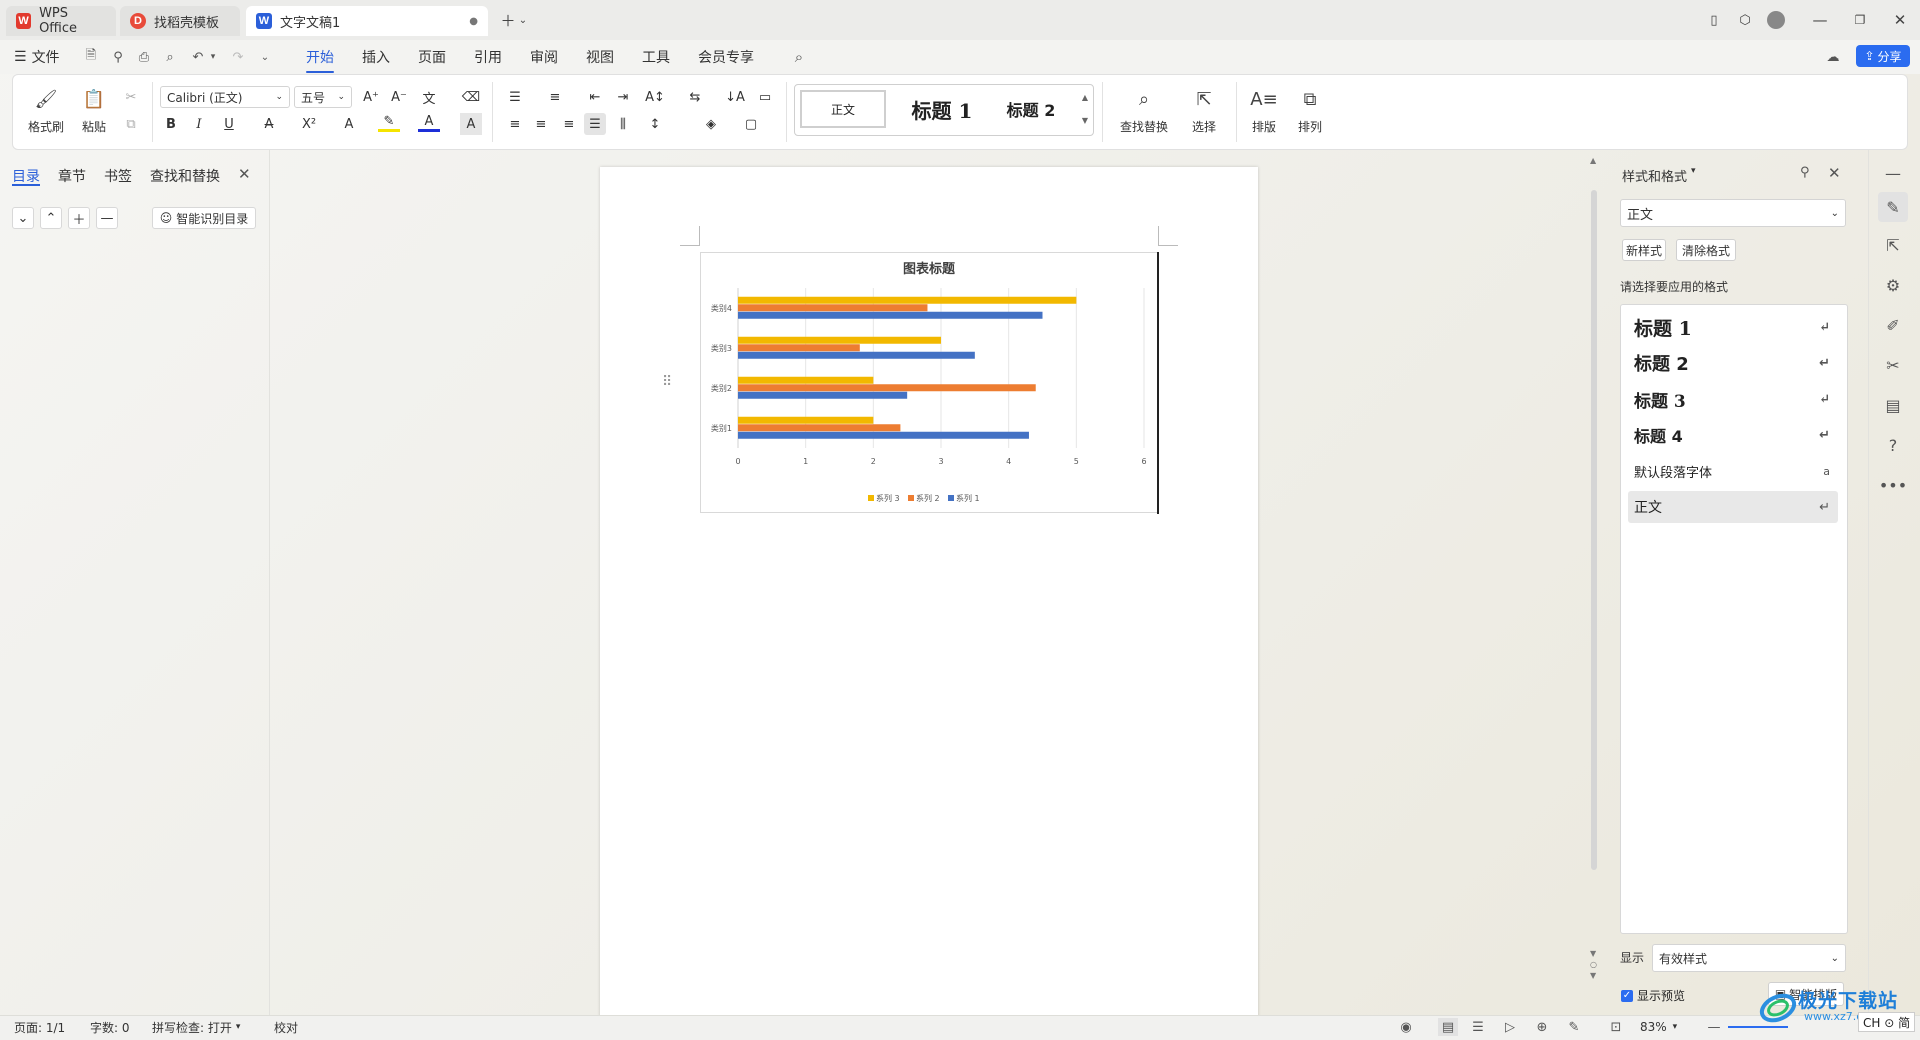 This screenshot has width=1920, height=1040. I want to click on bar-系列3-类别3, so click(839, 340).